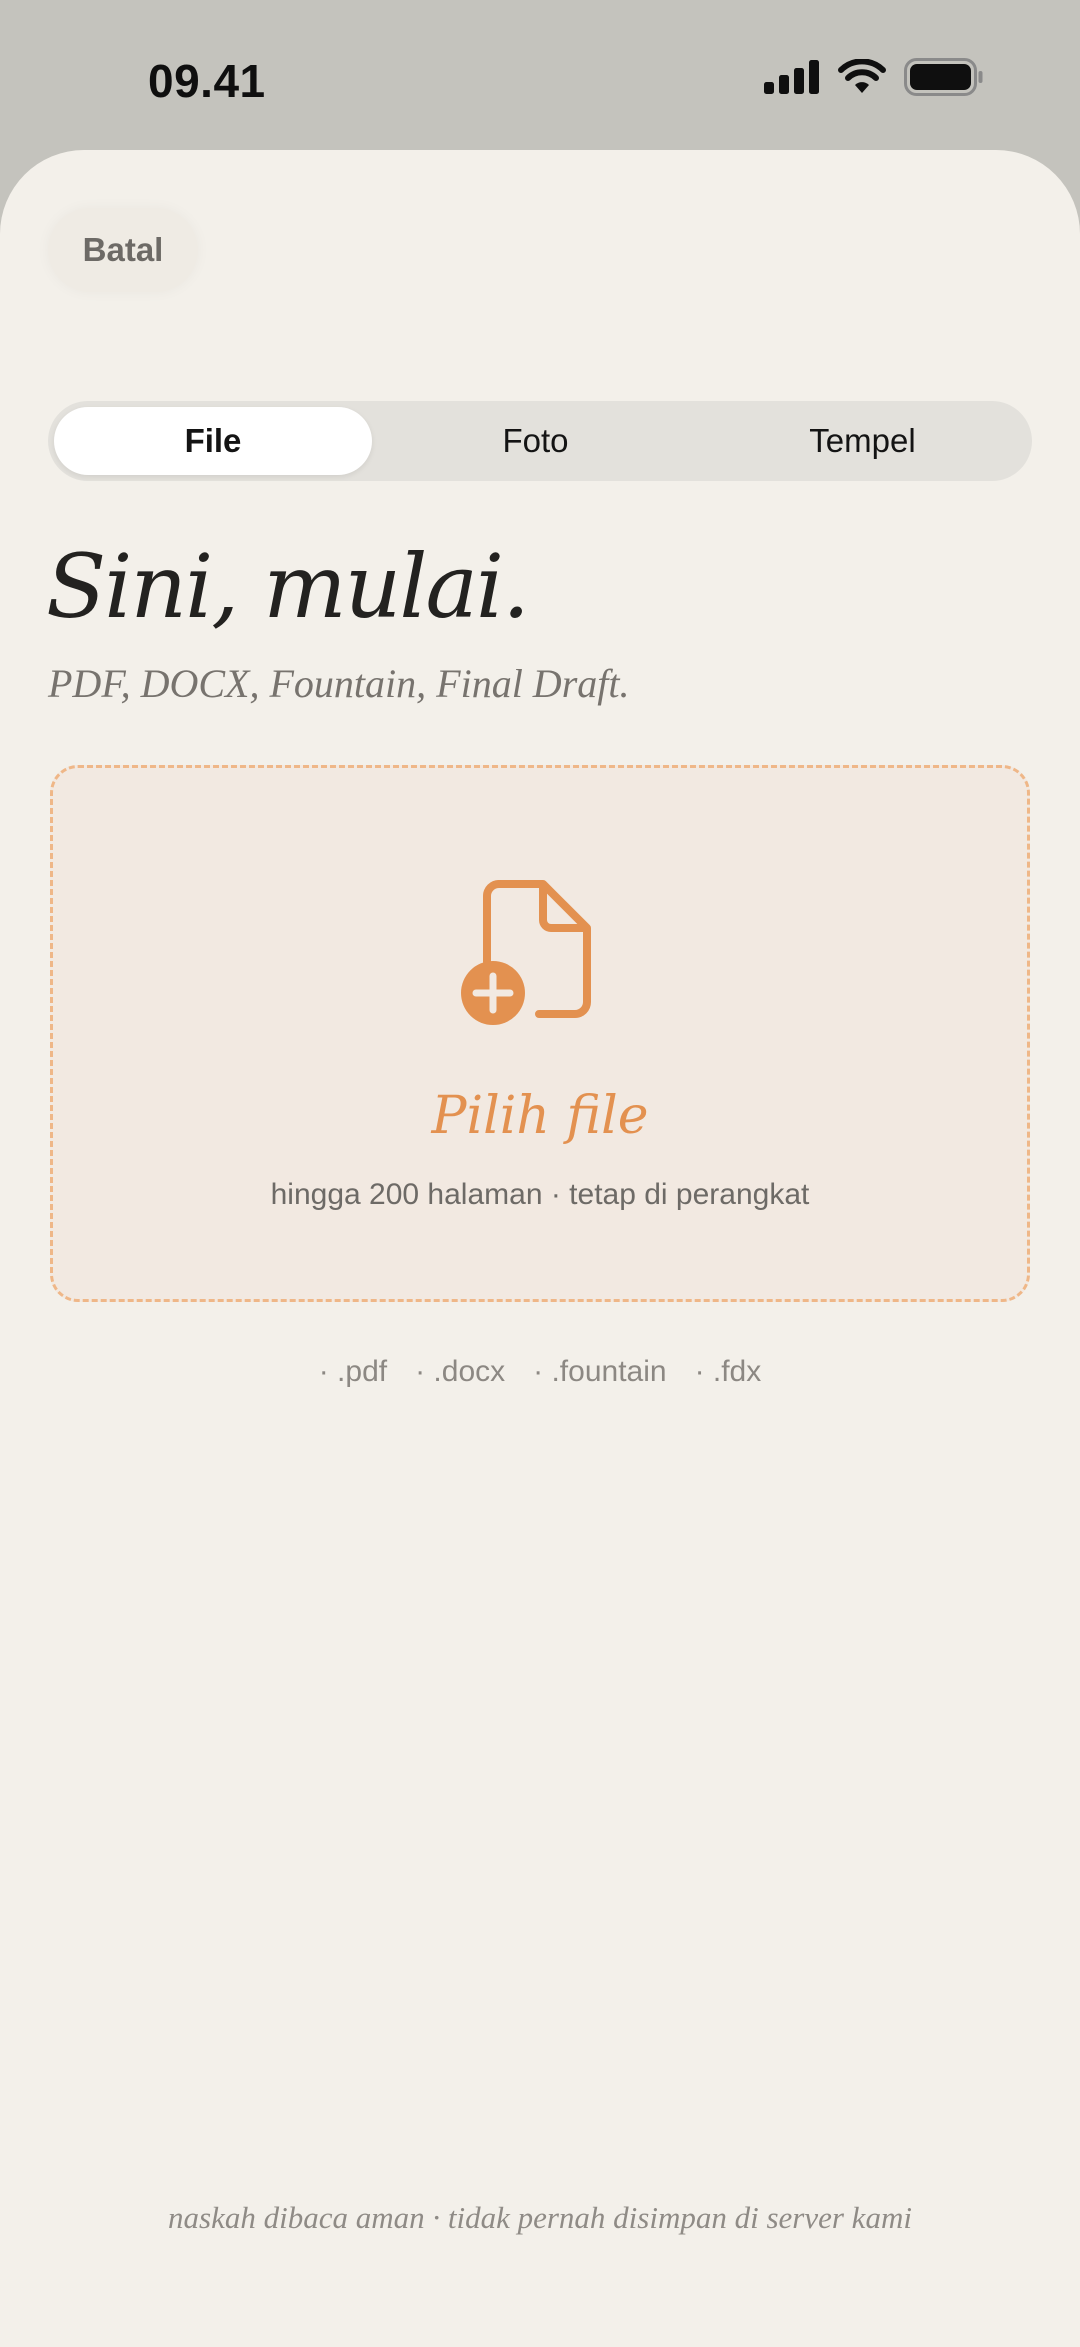  What do you see at coordinates (535, 441) in the screenshot?
I see `tab-foto: Foto` at bounding box center [535, 441].